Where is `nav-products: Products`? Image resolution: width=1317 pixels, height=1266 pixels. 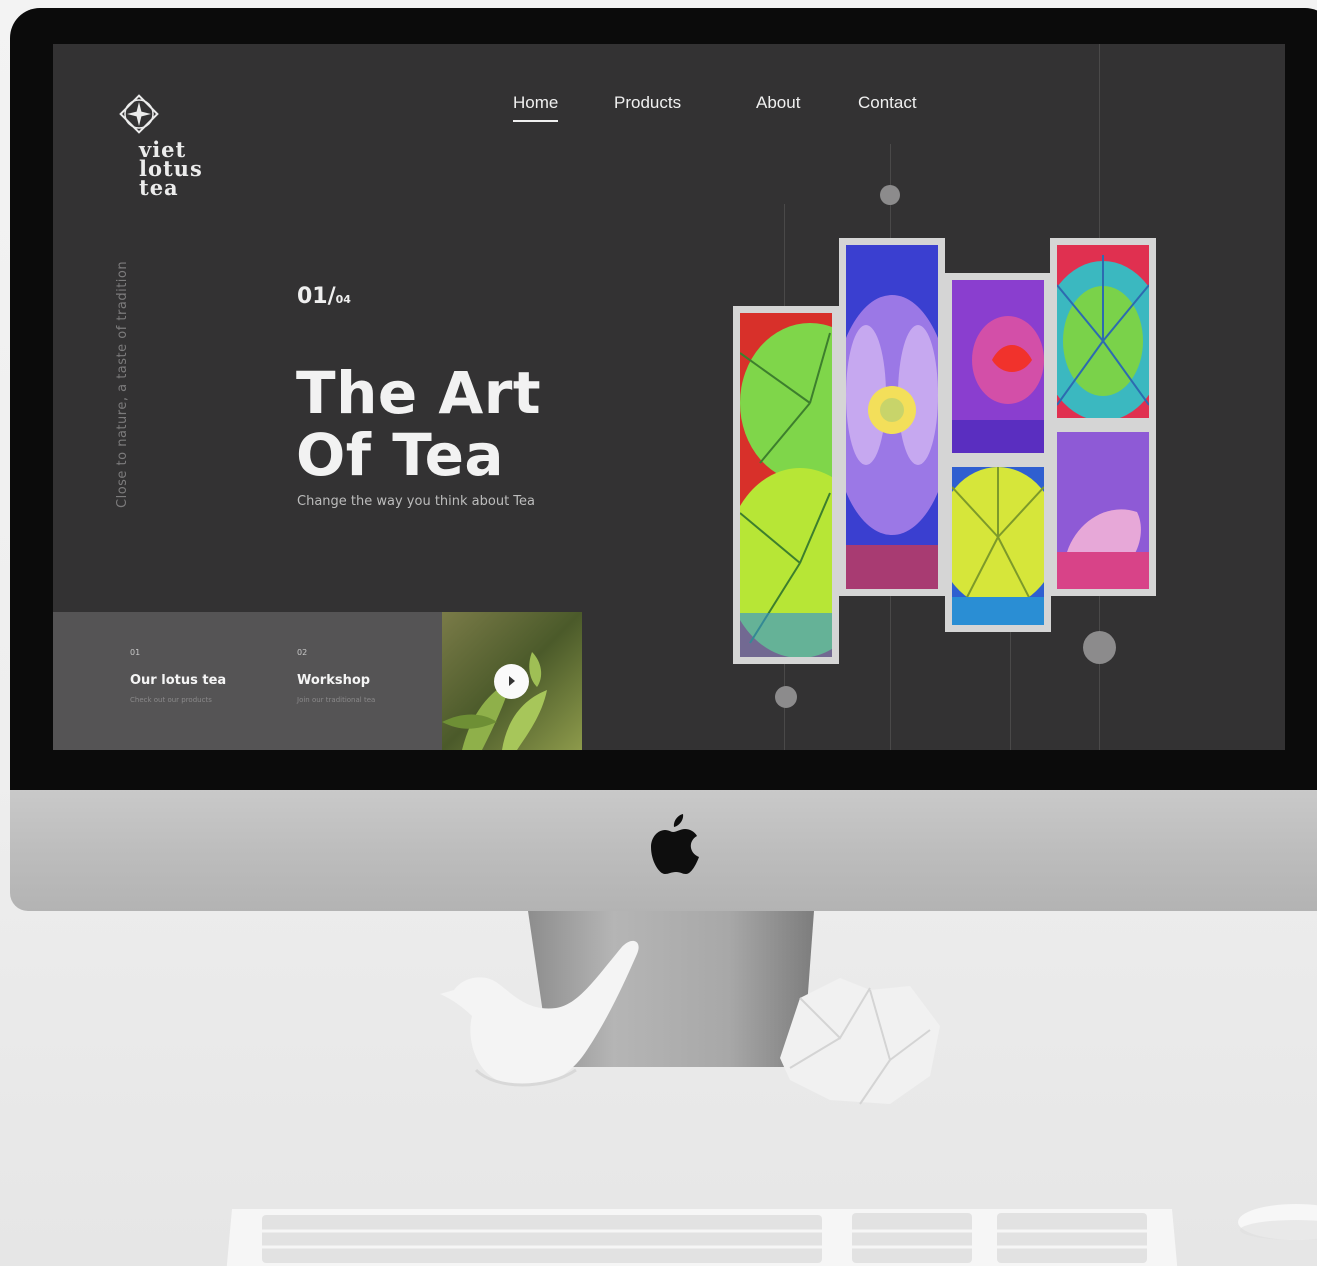 nav-products: Products is located at coordinates (647, 103).